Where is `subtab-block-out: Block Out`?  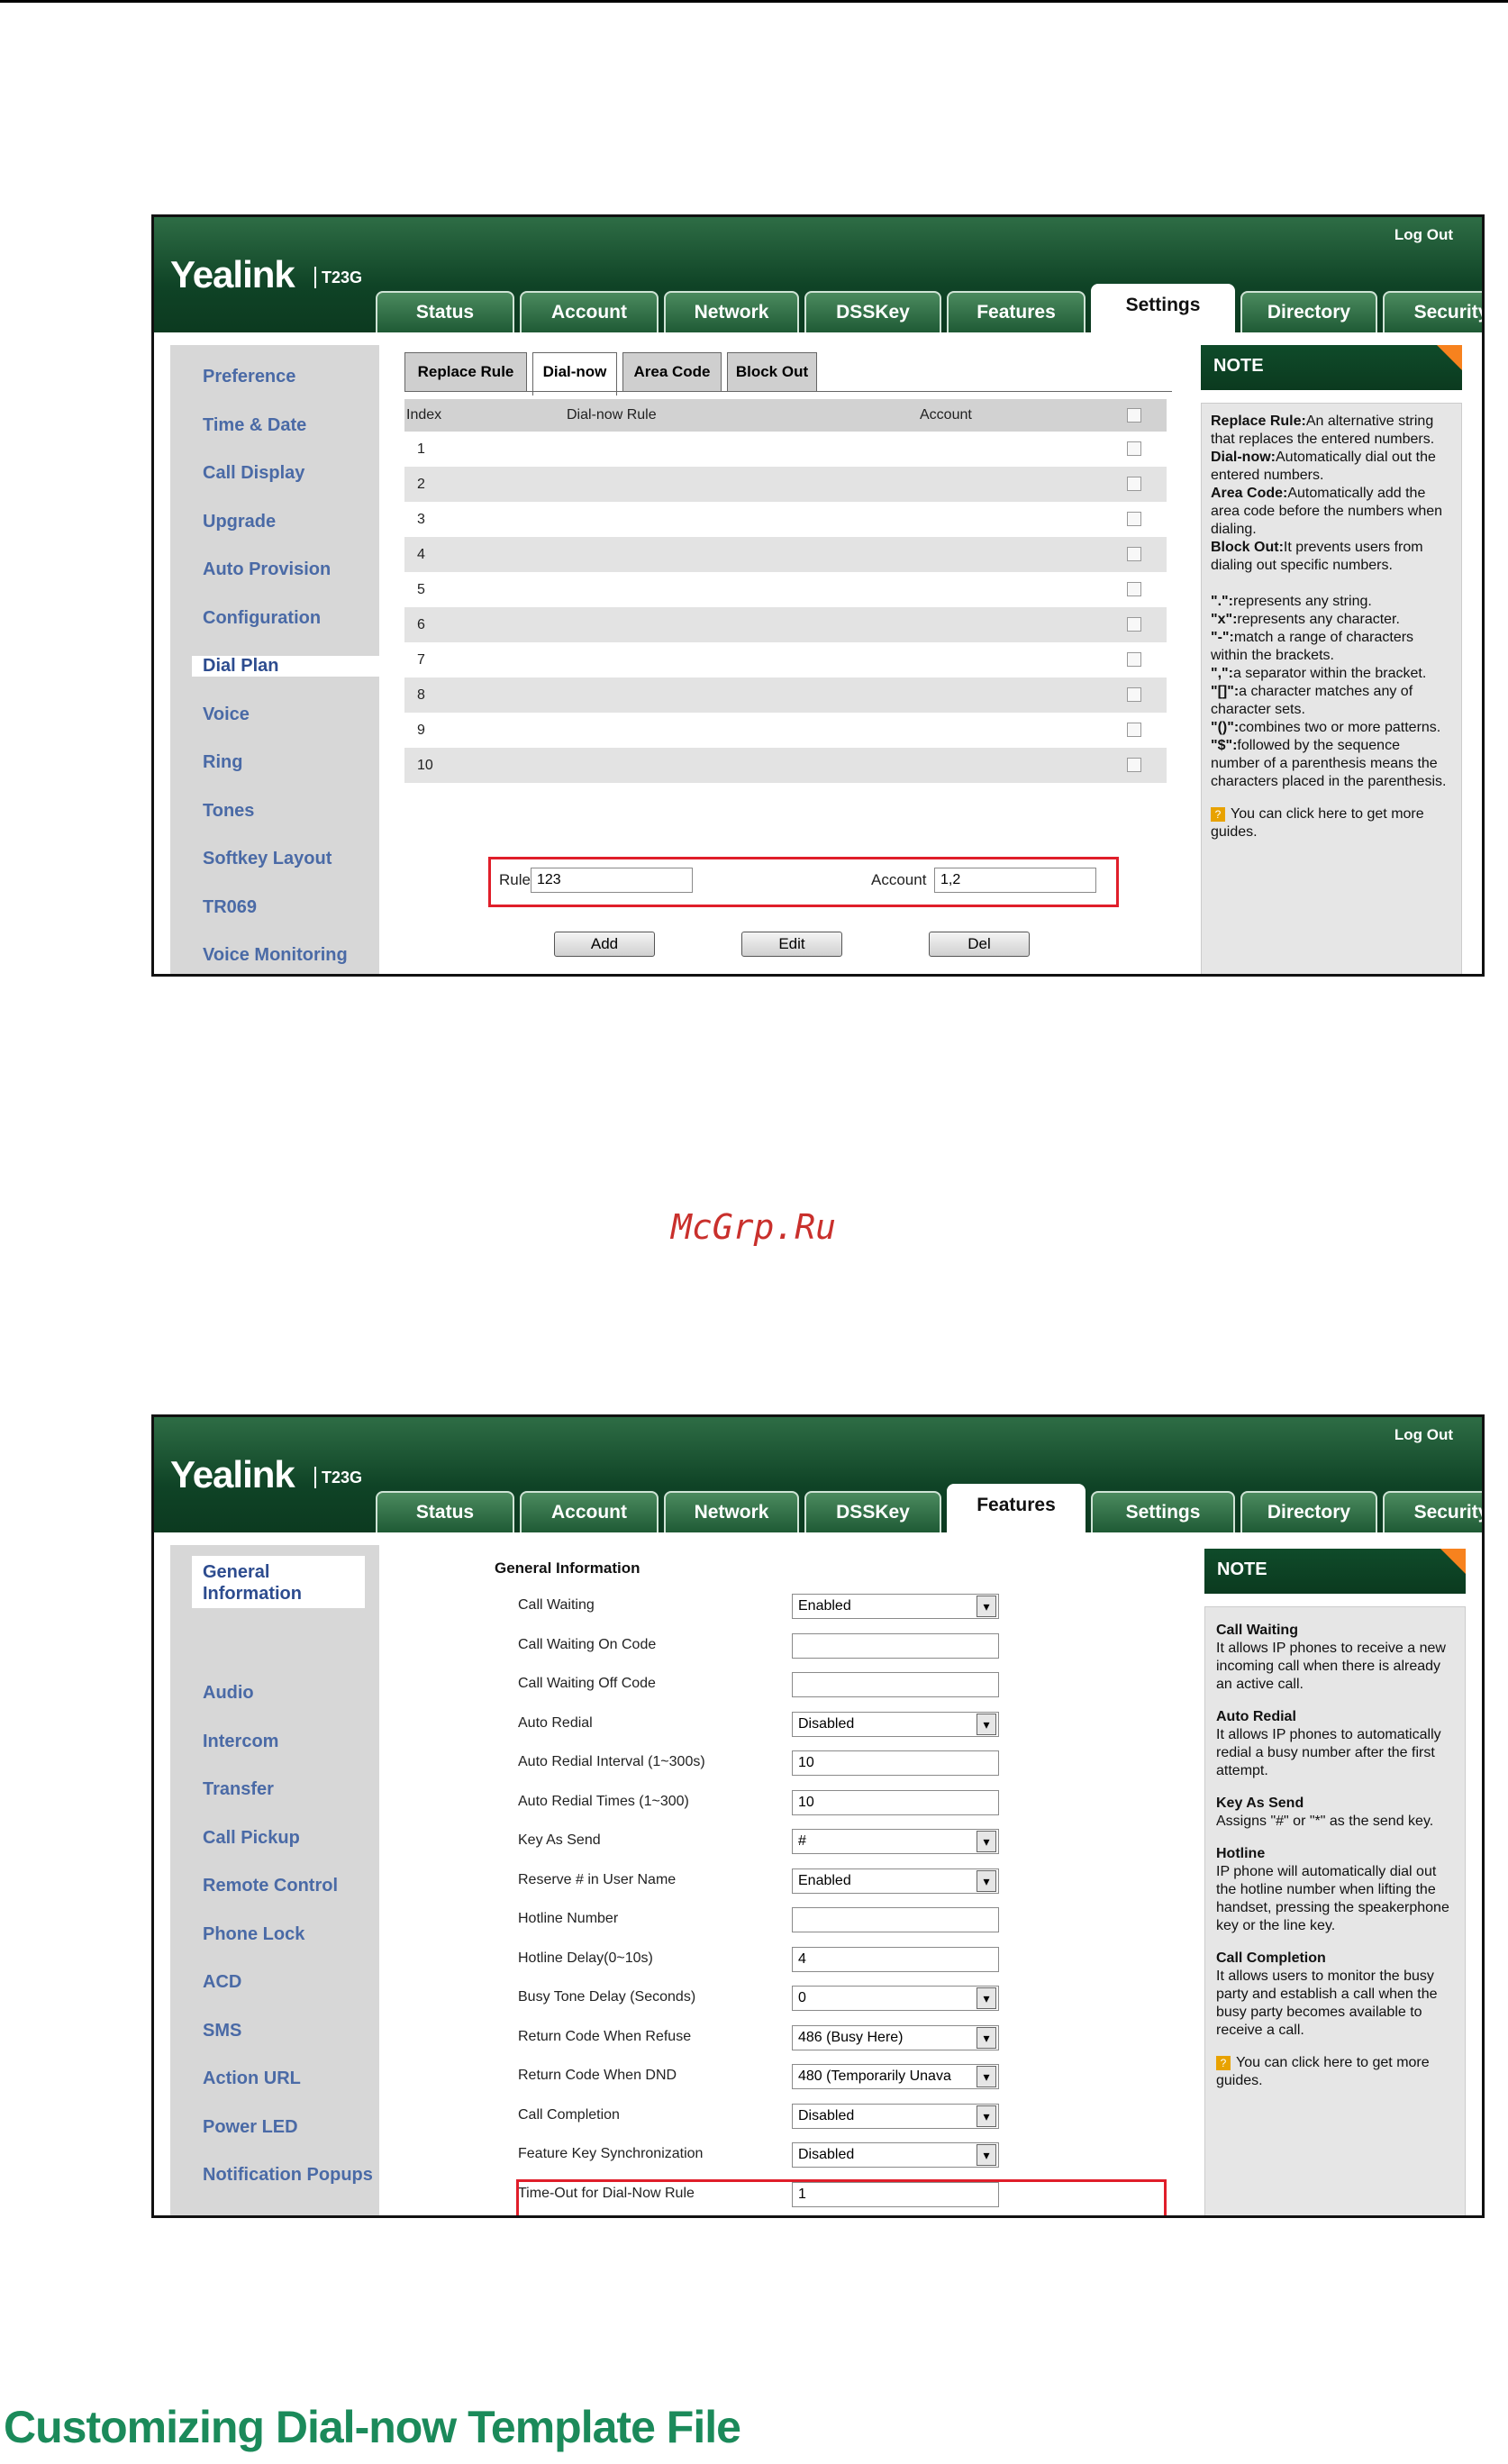 subtab-block-out: Block Out is located at coordinates (772, 372).